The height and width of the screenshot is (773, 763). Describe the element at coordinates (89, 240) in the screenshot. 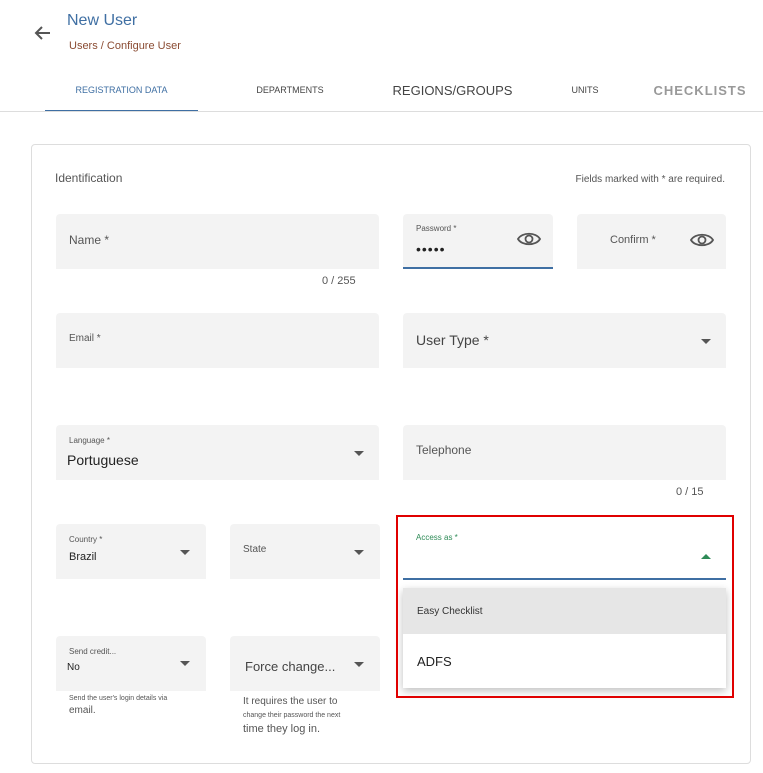

I see `name-label: Name *` at that location.